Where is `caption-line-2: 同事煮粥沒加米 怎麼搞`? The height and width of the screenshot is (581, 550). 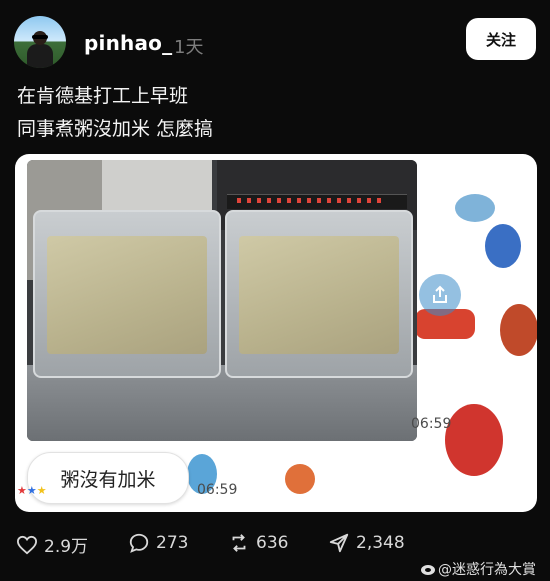
caption-line-2: 同事煮粥沒加米 怎麼搞 is located at coordinates (115, 129).